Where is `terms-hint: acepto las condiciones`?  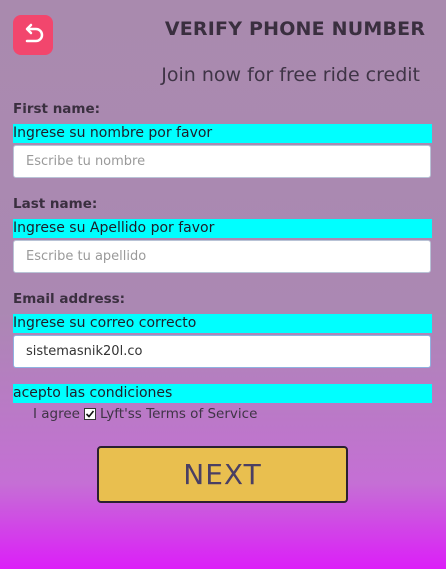
terms-hint: acepto las condiciones is located at coordinates (222, 393).